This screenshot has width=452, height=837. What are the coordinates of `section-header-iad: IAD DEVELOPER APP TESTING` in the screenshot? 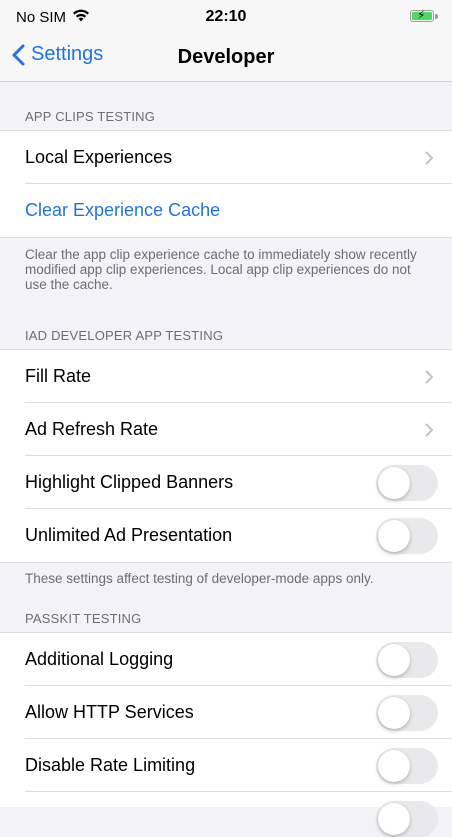 It's located at (124, 335).